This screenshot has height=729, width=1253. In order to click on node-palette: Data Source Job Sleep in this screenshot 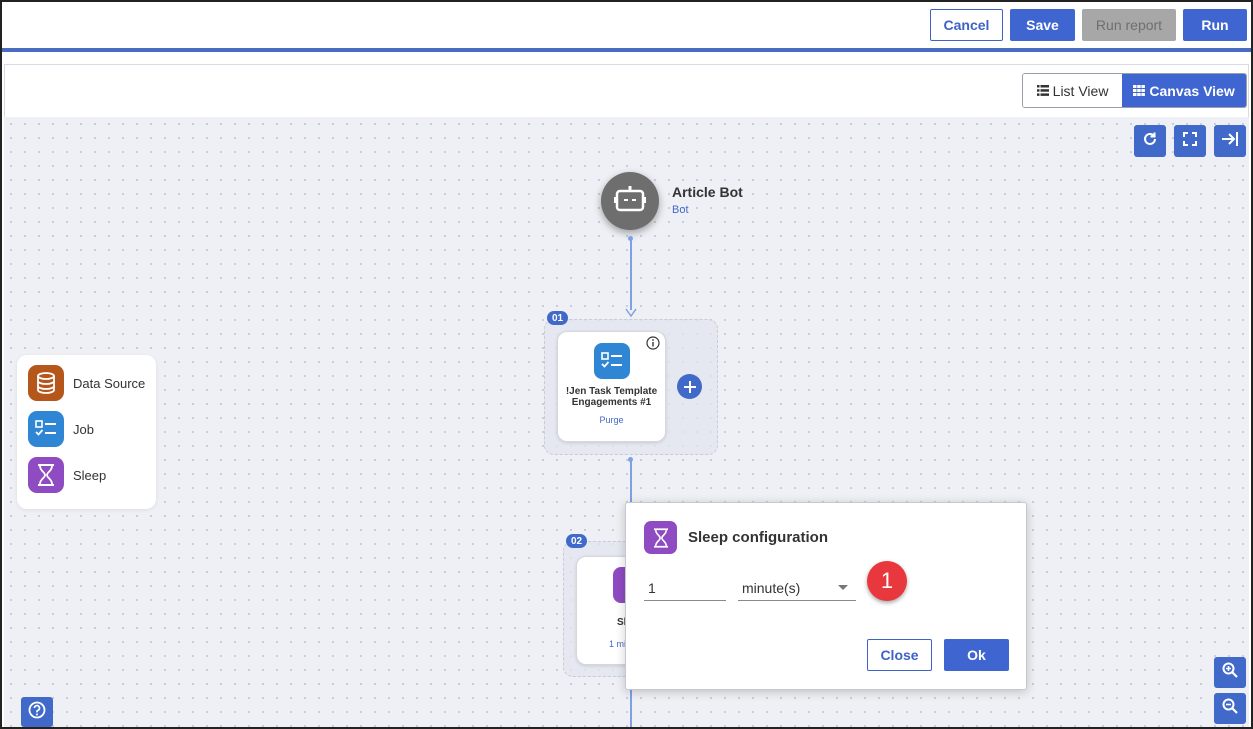, I will do `click(86, 432)`.